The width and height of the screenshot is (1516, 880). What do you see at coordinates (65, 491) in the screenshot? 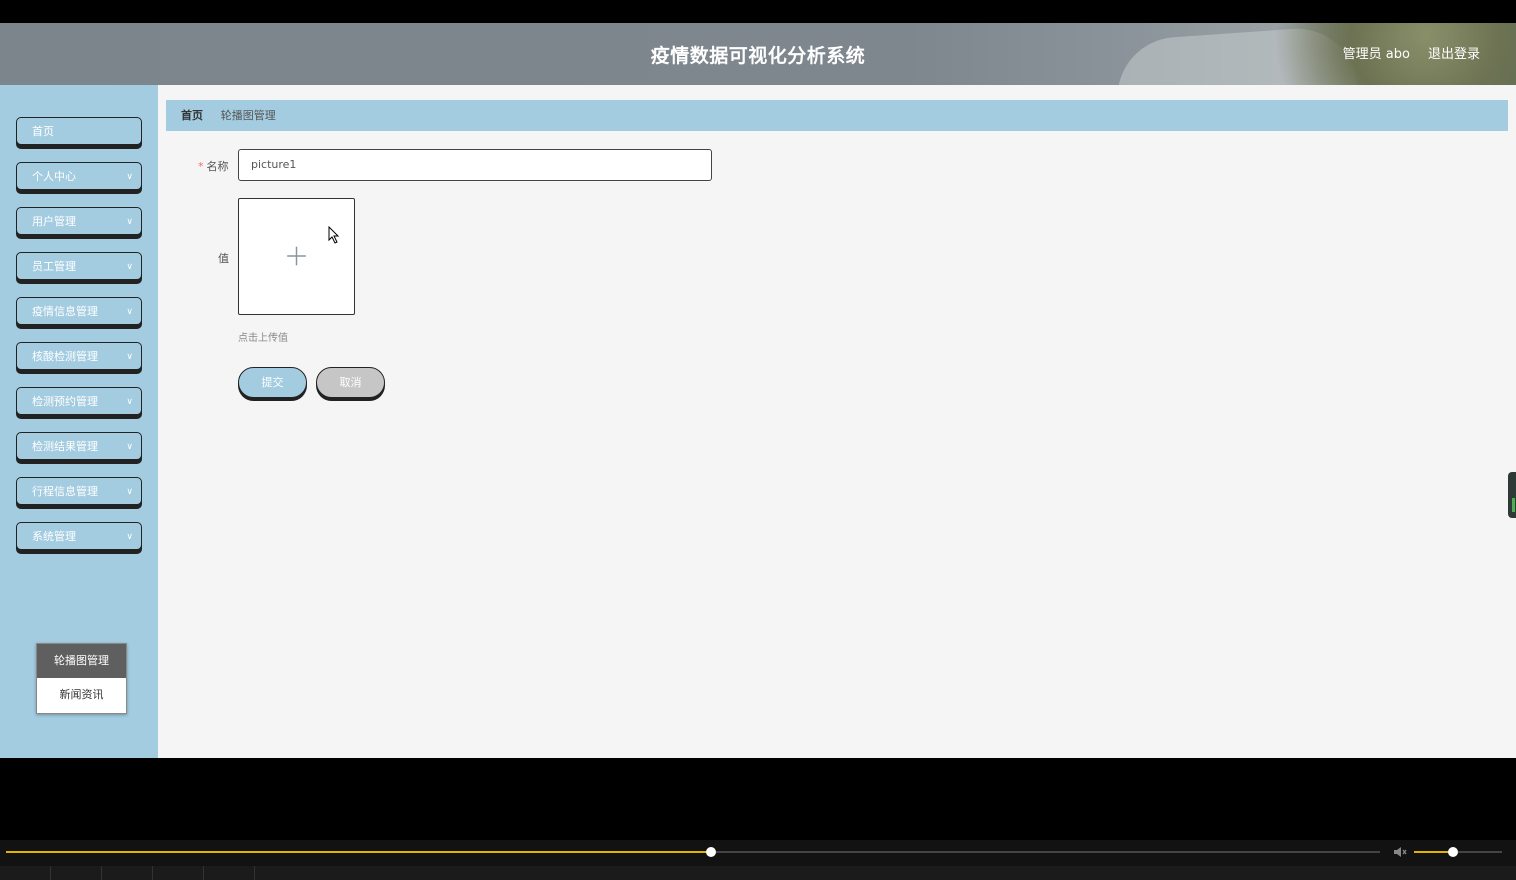
I see `sidebar-item-label: 行程信息管理` at bounding box center [65, 491].